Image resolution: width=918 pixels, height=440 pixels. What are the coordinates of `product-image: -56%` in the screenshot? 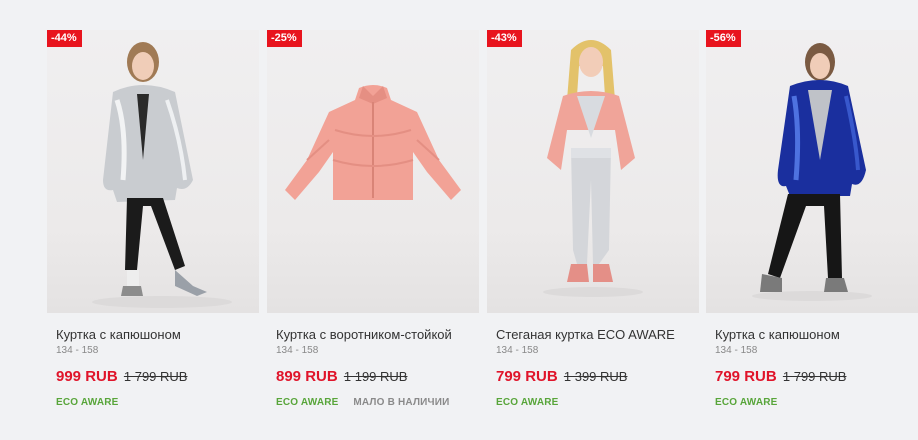 It's located at (812, 171).